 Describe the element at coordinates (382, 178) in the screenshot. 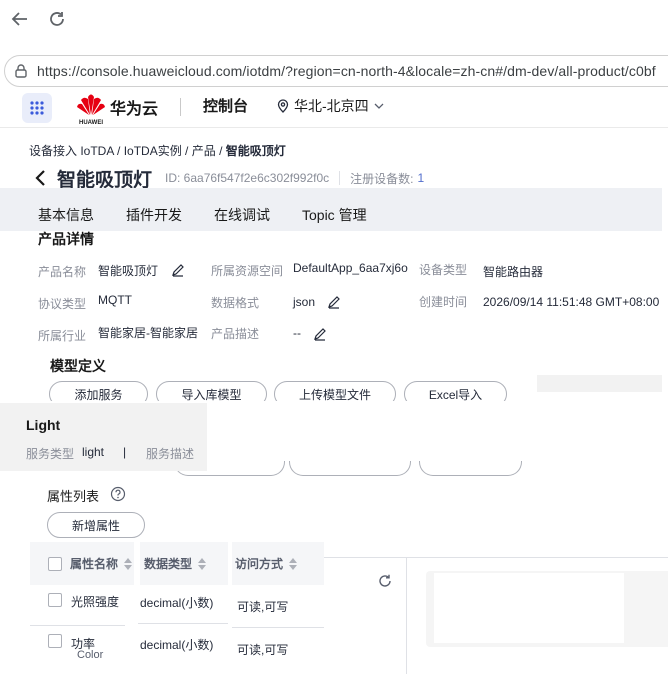

I see `registered-devices-label: 注册设备数:` at that location.